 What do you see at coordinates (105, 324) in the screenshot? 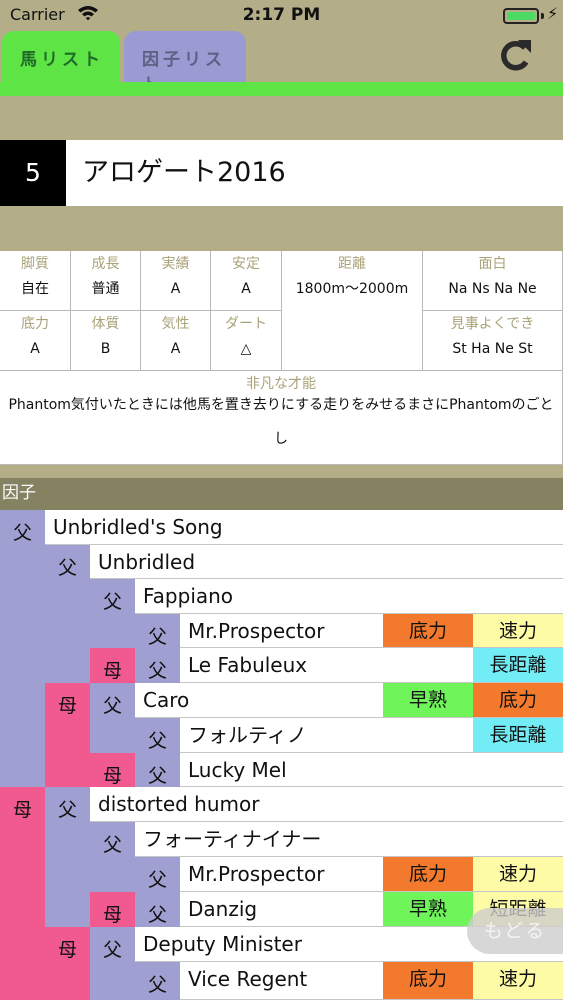
I see `stat-label: 体質` at bounding box center [105, 324].